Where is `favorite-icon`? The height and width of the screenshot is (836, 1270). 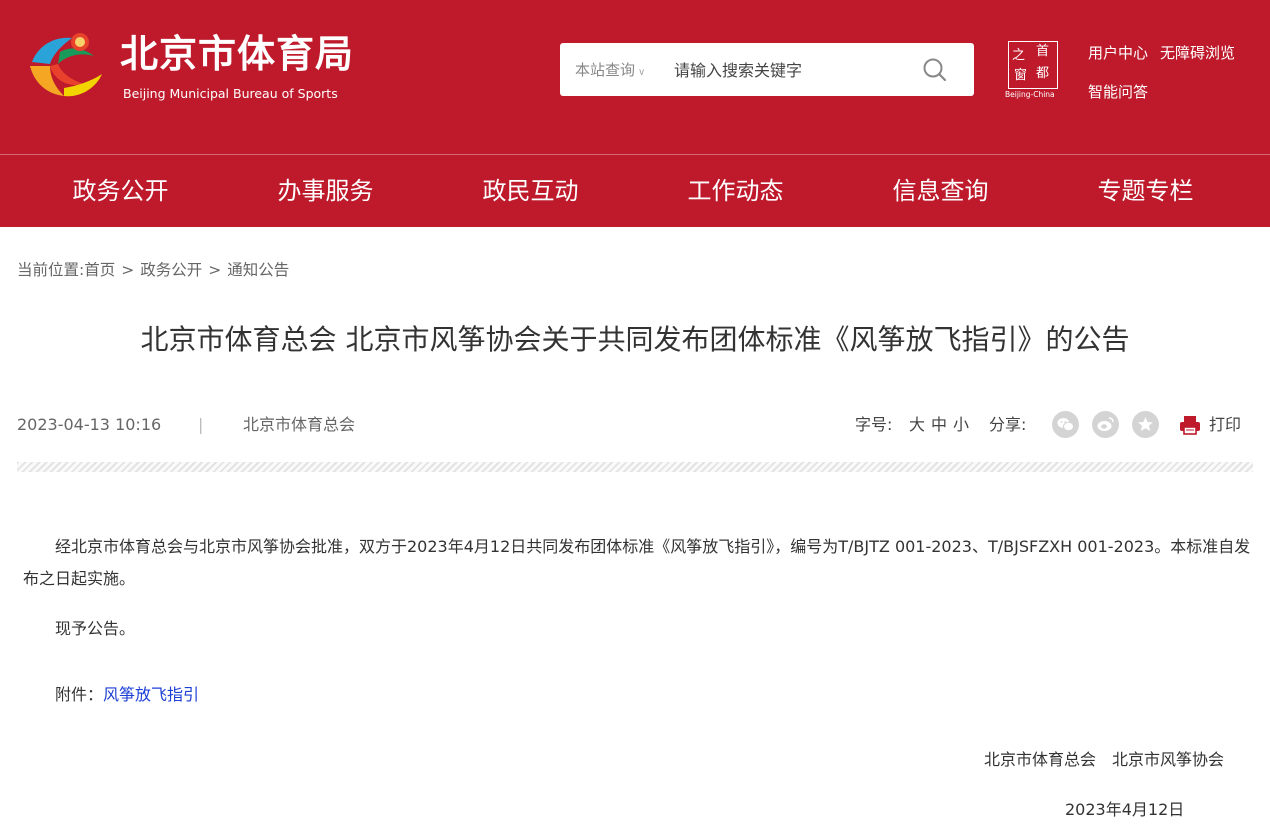
favorite-icon is located at coordinates (1145, 424).